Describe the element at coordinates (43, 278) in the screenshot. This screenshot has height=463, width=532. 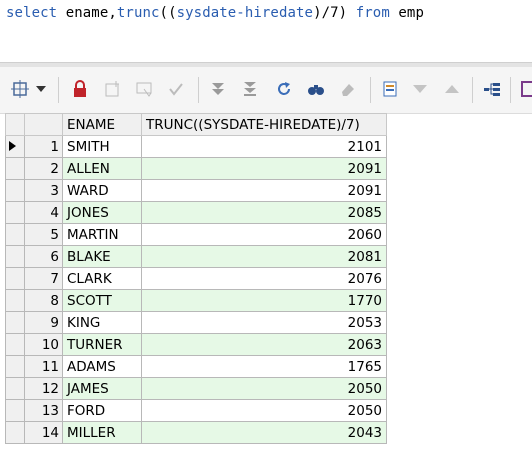
I see `row-number: 7` at that location.